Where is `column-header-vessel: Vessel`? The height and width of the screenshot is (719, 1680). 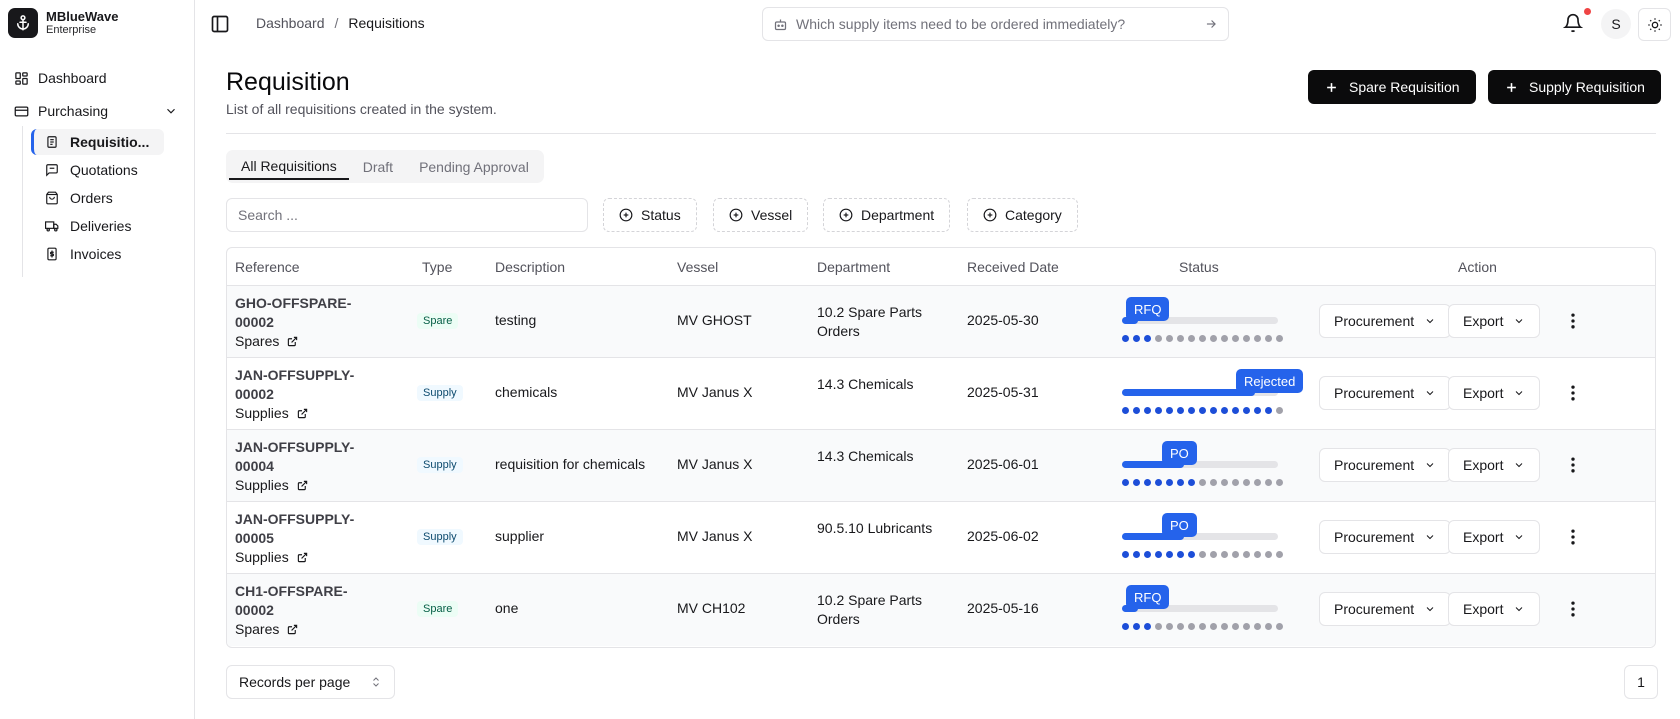 column-header-vessel: Vessel is located at coordinates (697, 267).